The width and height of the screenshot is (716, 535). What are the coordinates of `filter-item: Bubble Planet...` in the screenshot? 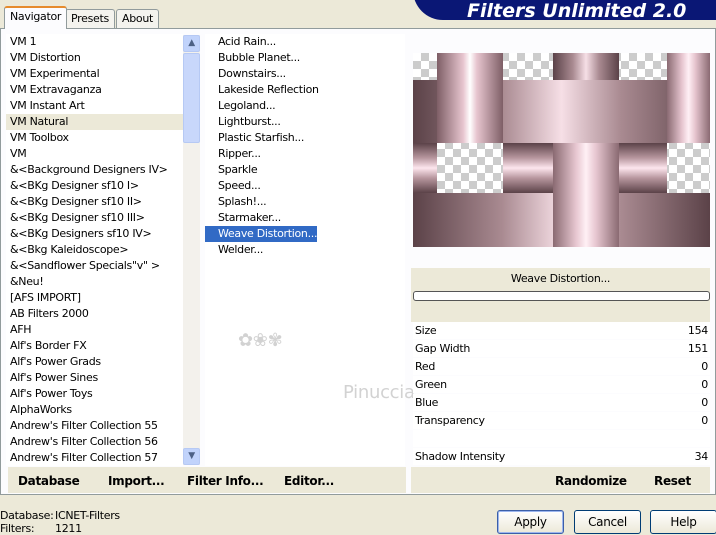 It's located at (261, 58).